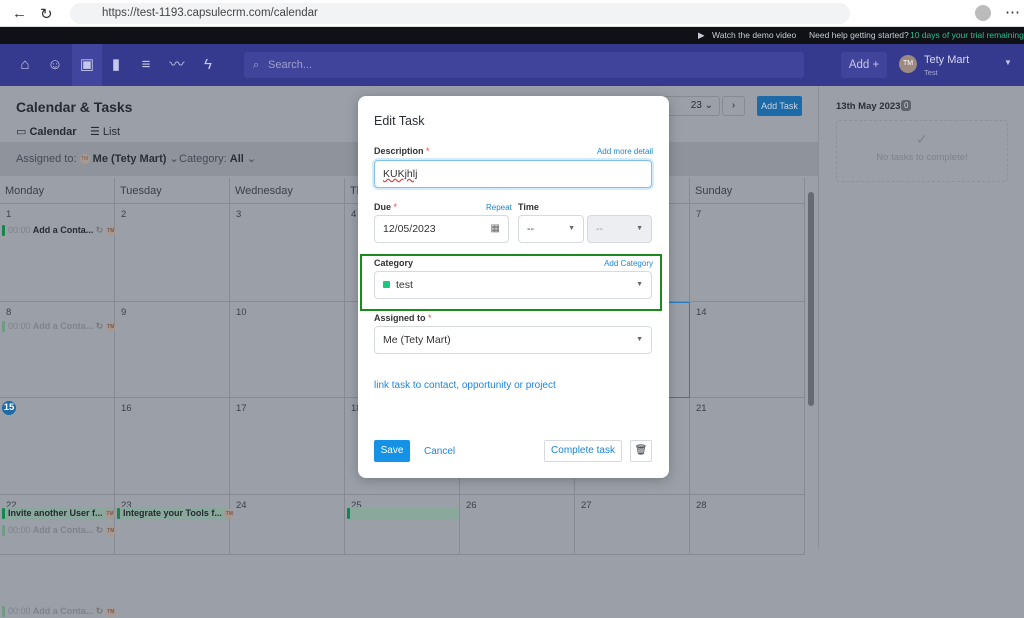 The image size is (1024, 618). Describe the element at coordinates (733, 106) in the screenshot. I see `next-month-button: ›` at that location.